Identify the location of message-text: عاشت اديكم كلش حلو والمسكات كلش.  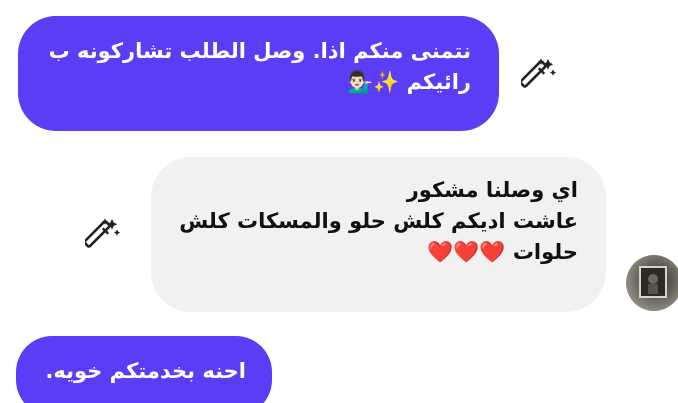
(378, 221).